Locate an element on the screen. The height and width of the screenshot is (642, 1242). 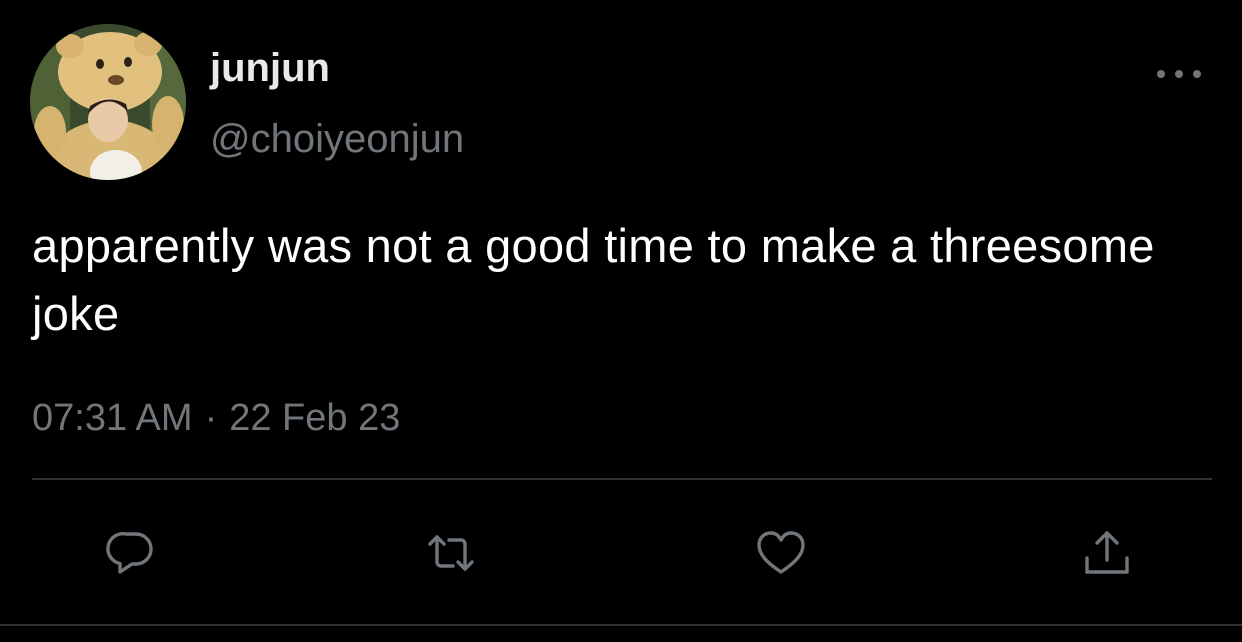
bottom-divider is located at coordinates (621, 625).